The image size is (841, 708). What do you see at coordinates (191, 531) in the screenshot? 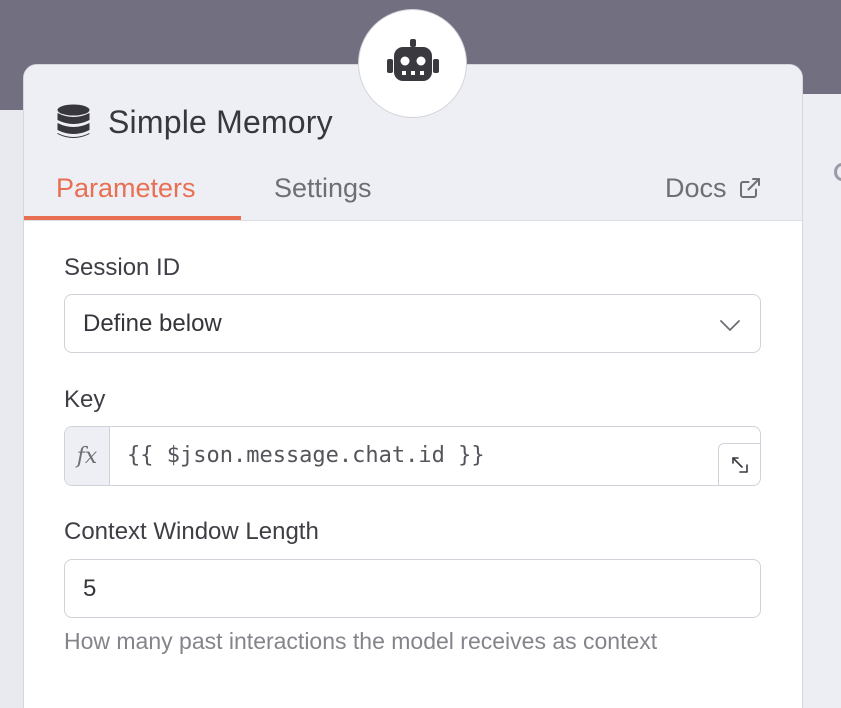
I see `context-window-length-label: Context Window Length` at bounding box center [191, 531].